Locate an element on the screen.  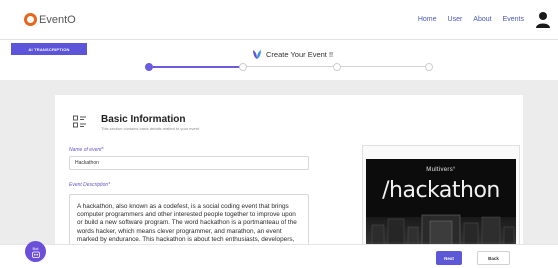
nav-link-home: Home is located at coordinates (427, 19).